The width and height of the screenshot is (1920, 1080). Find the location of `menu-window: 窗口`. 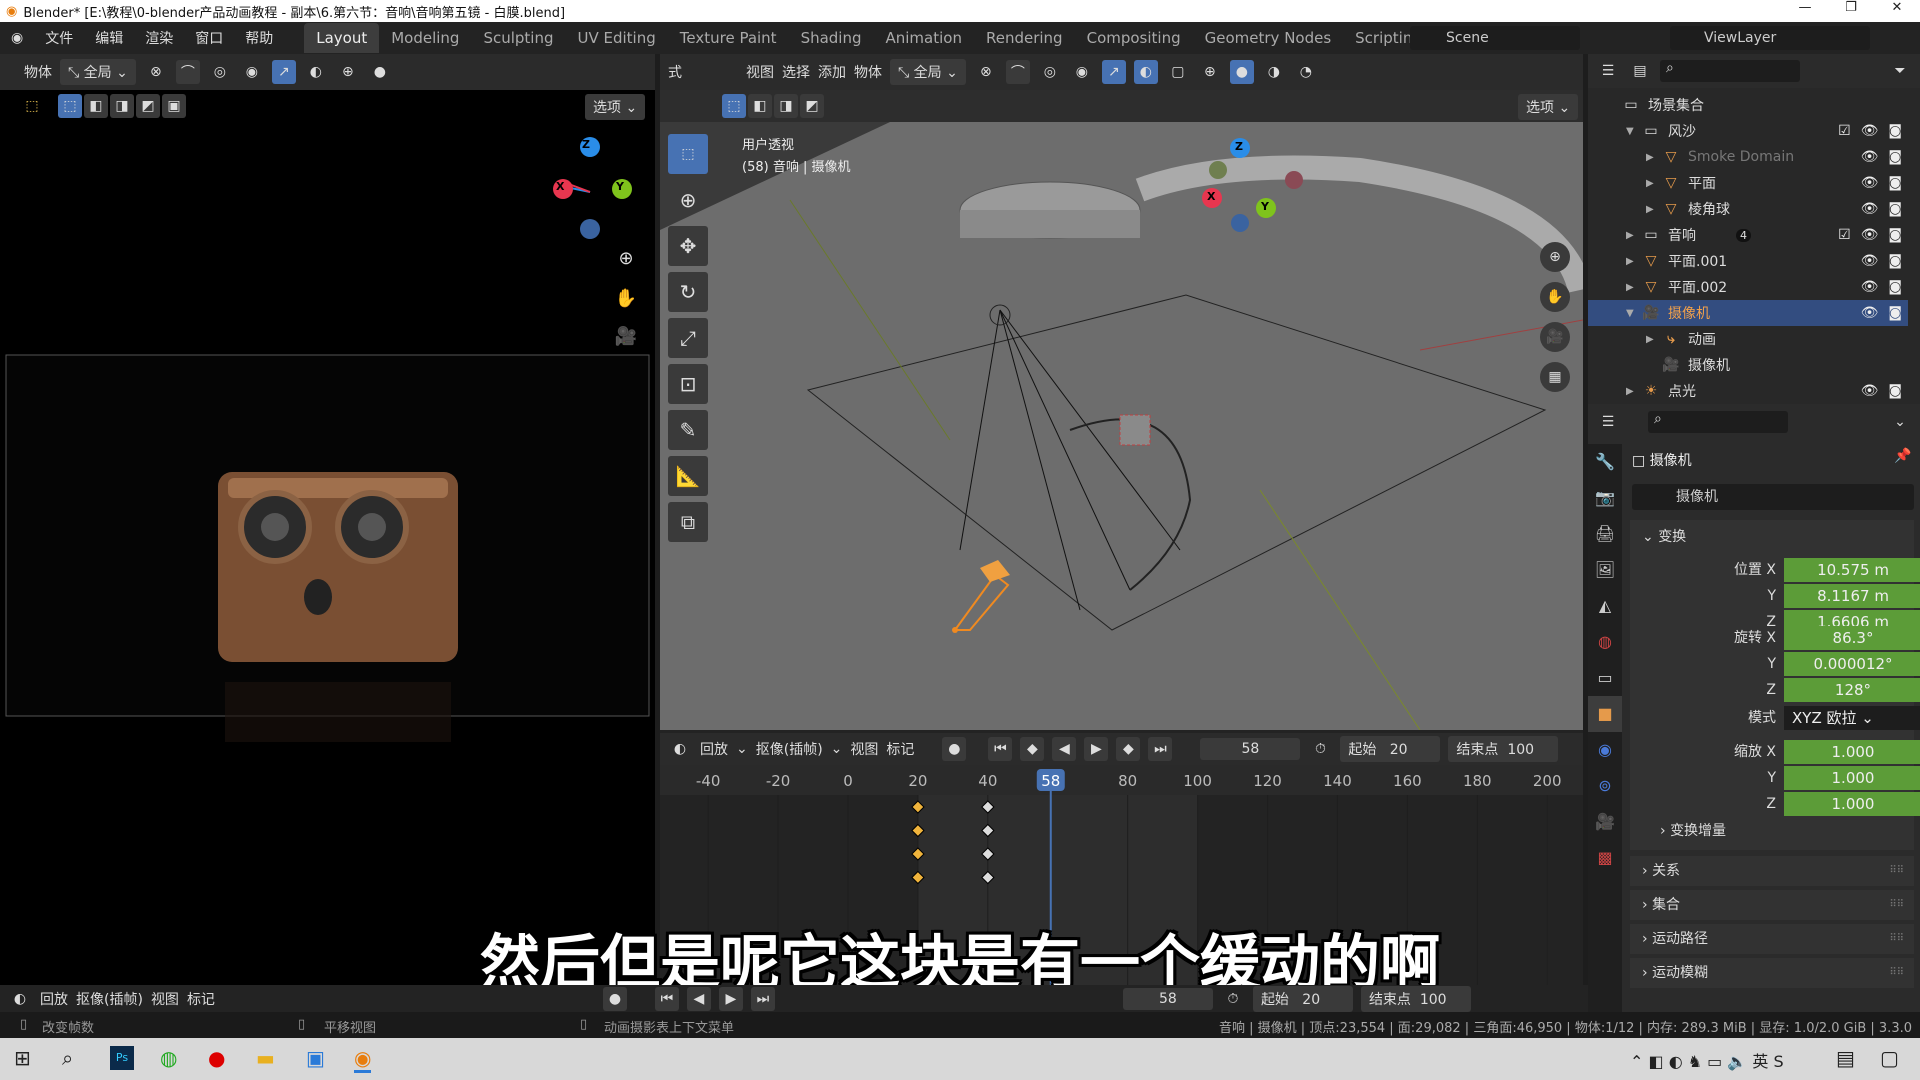

menu-window: 窗口 is located at coordinates (209, 38).